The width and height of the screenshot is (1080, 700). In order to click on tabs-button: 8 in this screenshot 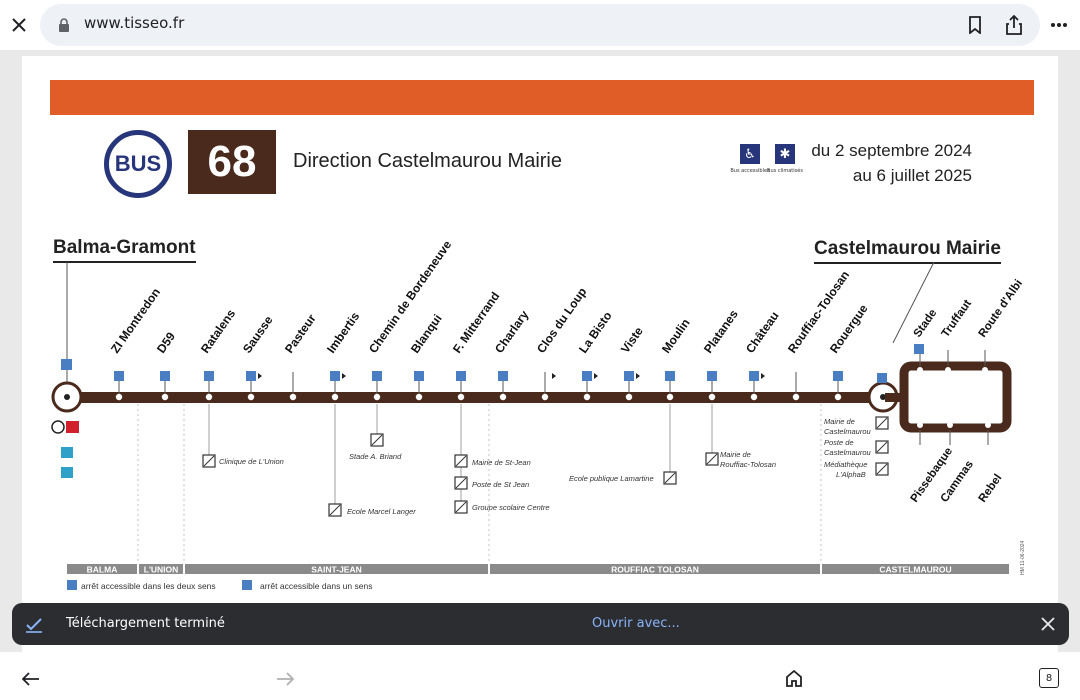, I will do `click(1049, 678)`.